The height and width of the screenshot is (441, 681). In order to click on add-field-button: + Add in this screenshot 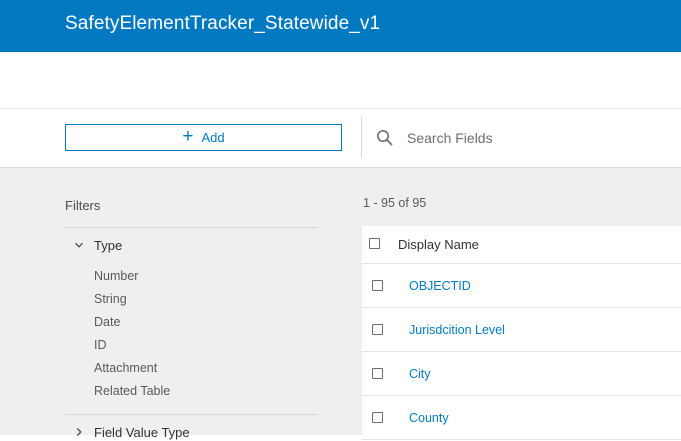, I will do `click(203, 137)`.